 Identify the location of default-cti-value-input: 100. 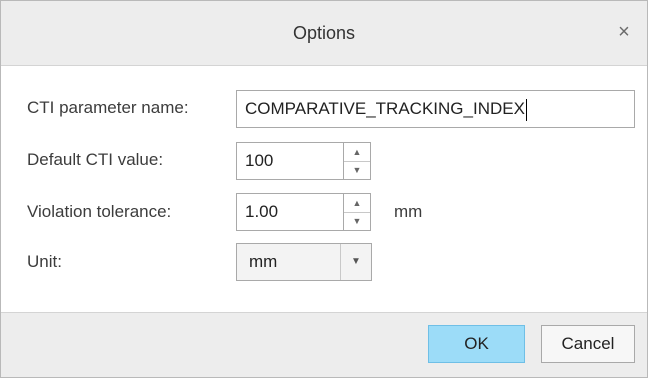
(290, 161).